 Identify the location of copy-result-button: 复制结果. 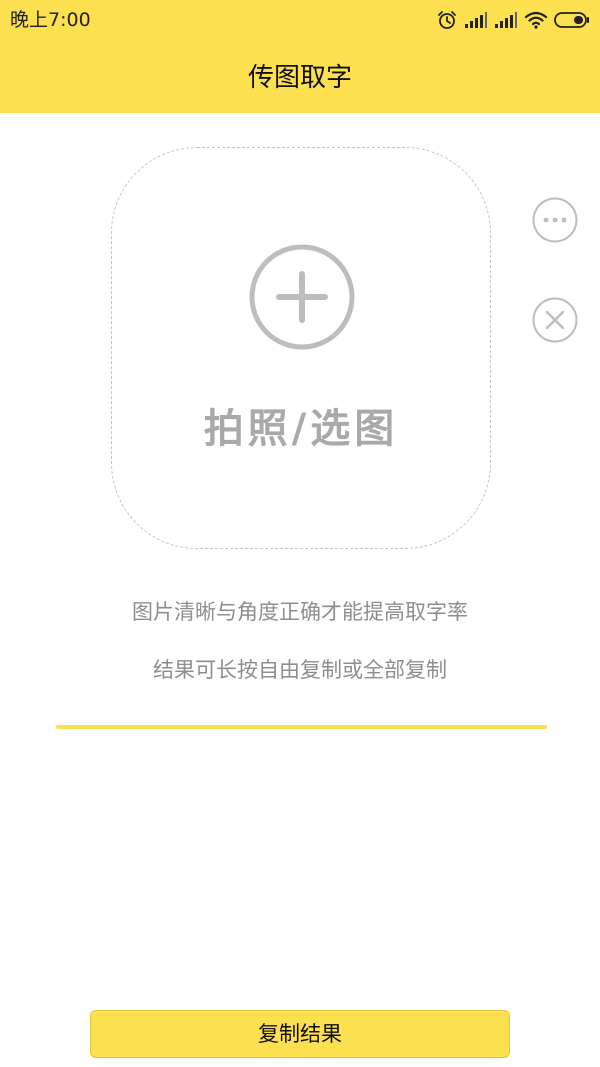
(300, 1034).